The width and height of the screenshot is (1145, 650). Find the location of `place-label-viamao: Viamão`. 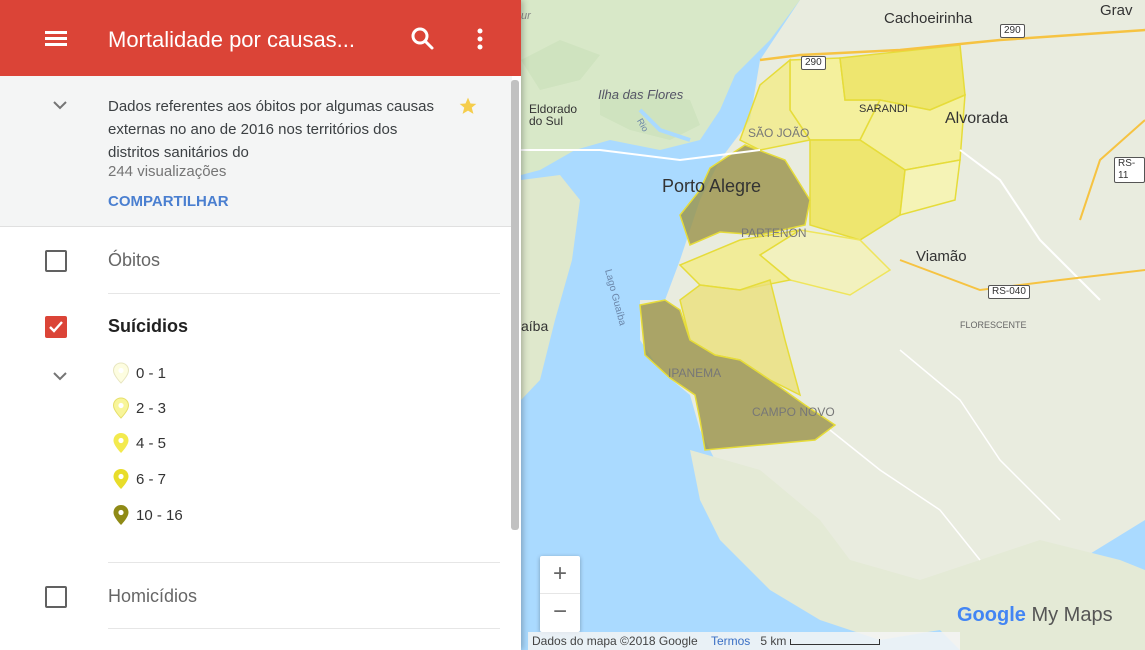

place-label-viamao: Viamão is located at coordinates (941, 256).